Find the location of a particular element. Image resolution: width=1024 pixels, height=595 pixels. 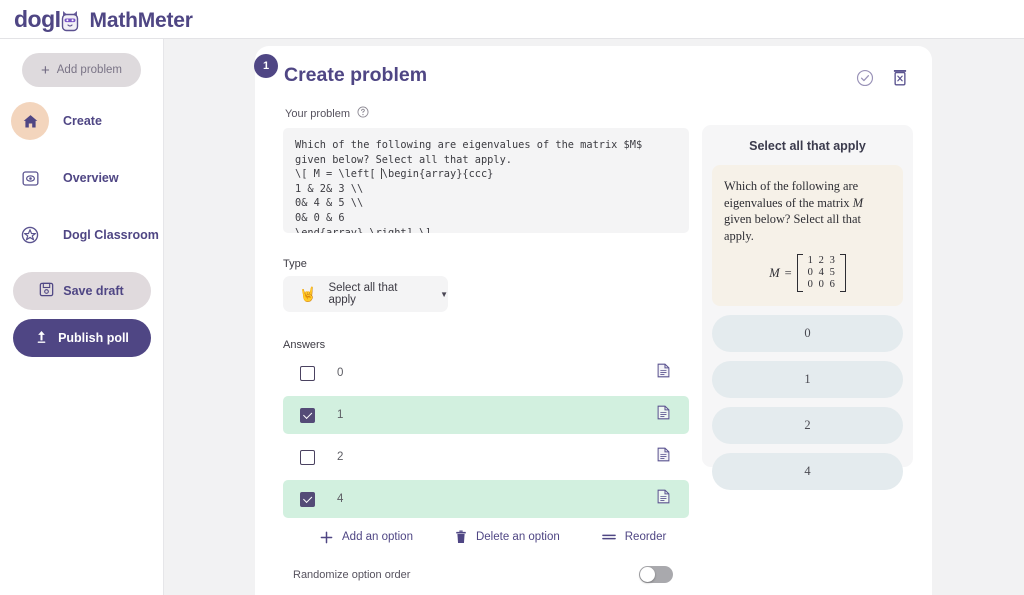

matrix-cell: 6 is located at coordinates (832, 284).